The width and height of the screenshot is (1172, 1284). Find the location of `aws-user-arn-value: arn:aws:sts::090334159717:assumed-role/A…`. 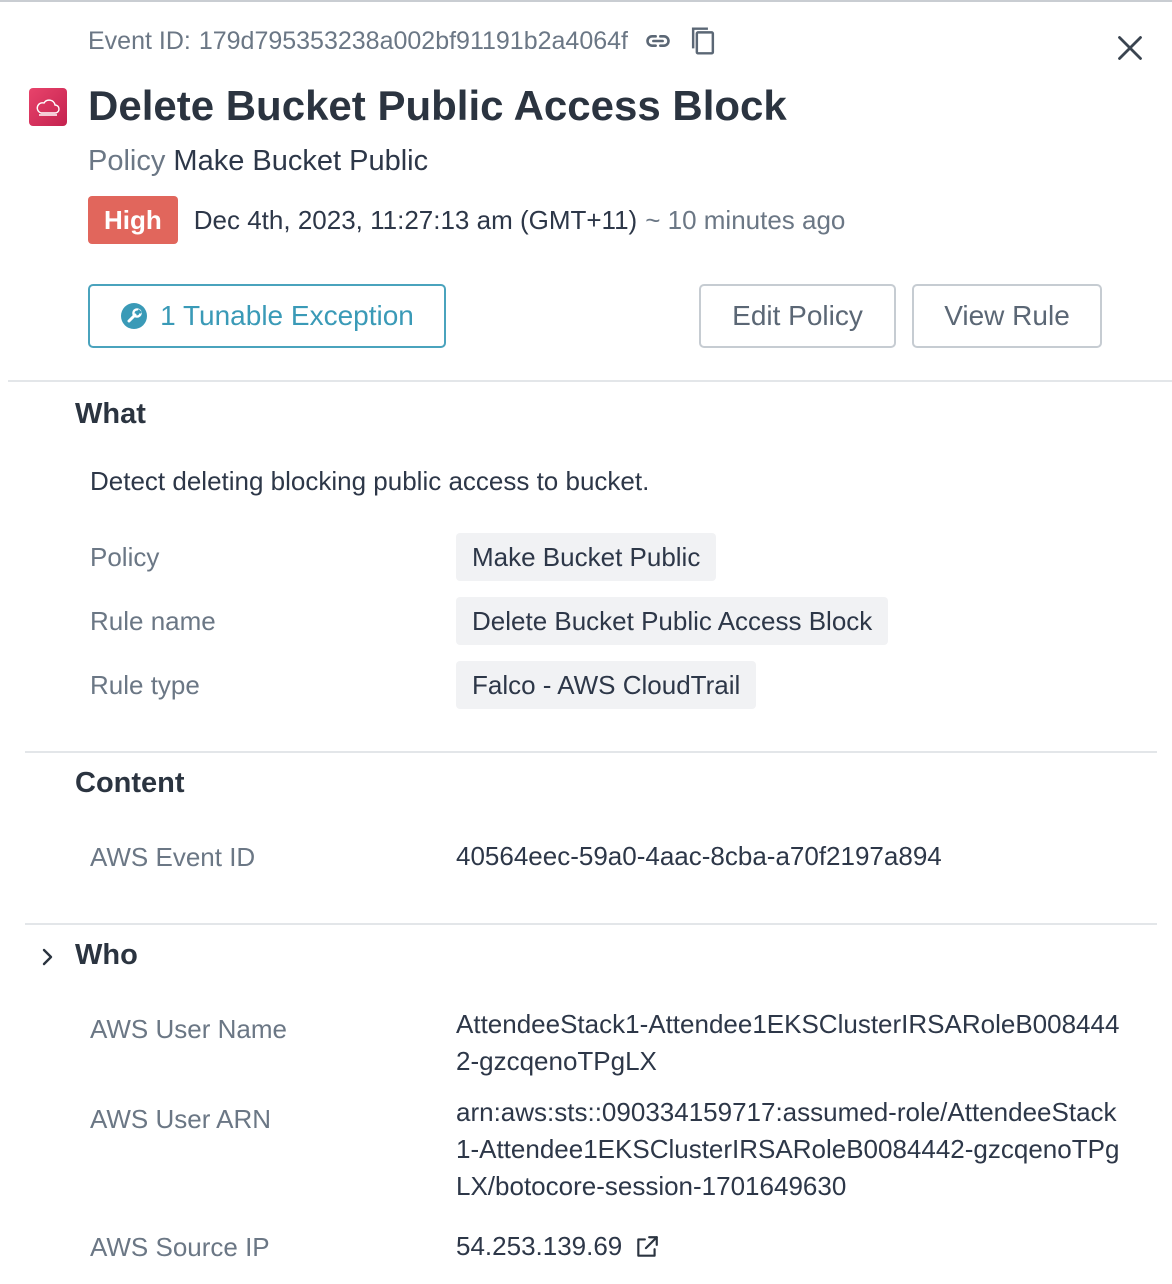

aws-user-arn-value: arn:aws:sts::090334159717:assumed-role/A… is located at coordinates (788, 1149).